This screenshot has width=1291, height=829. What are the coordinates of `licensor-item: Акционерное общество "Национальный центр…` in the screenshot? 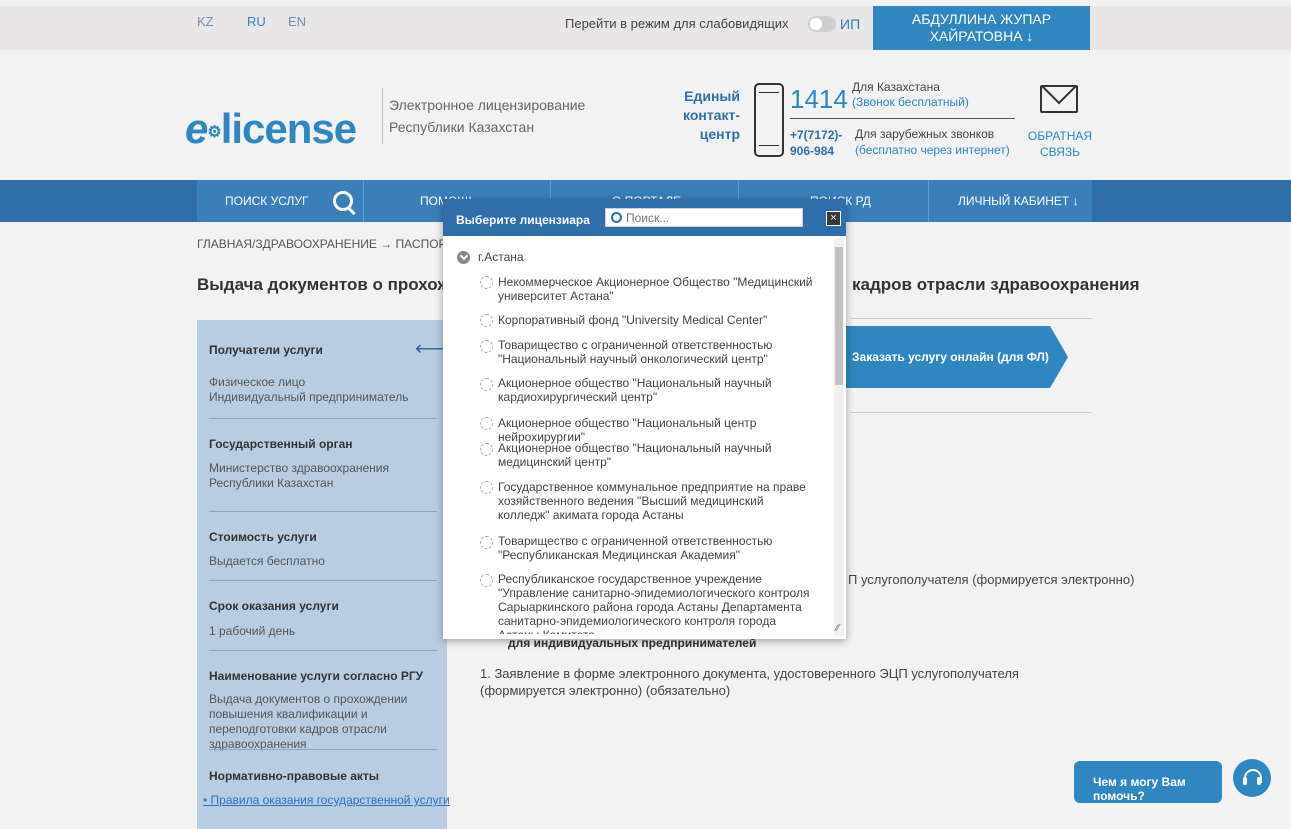 It's located at (658, 430).